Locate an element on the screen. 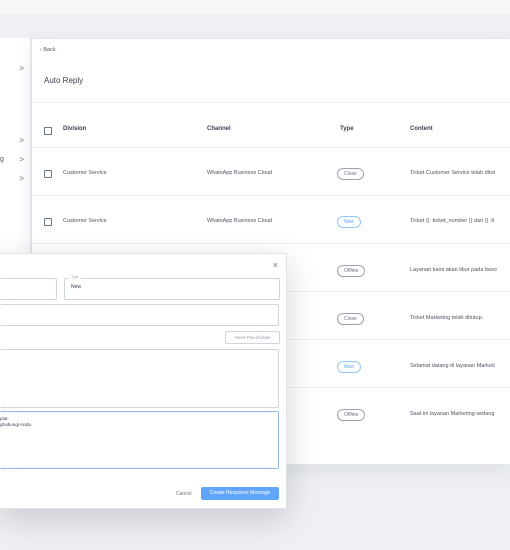 The image size is (510, 550). cell-content: Ticket Marketing telah ditutup. is located at coordinates (447, 318).